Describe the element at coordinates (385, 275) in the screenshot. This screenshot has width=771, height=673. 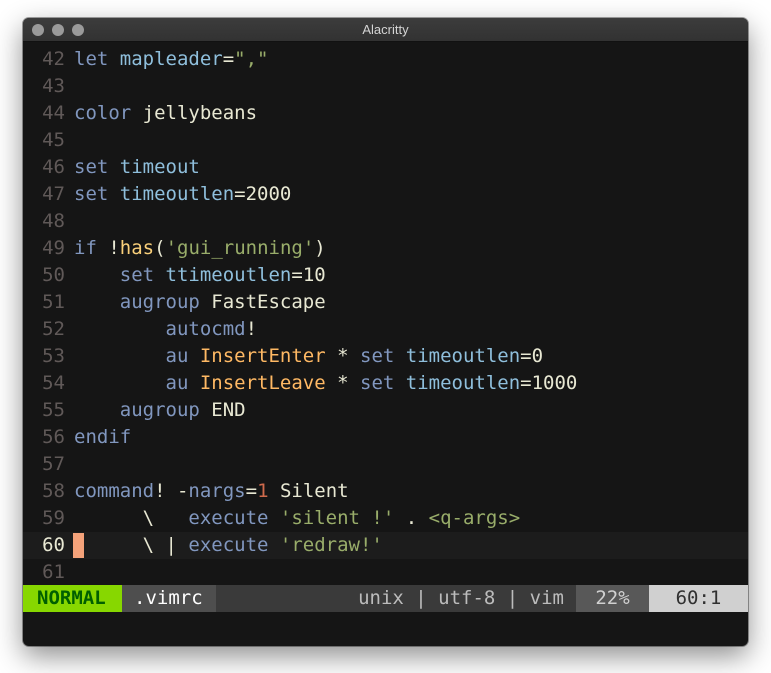
I see `code-line: 50 set ttimeoutlen=10` at that location.